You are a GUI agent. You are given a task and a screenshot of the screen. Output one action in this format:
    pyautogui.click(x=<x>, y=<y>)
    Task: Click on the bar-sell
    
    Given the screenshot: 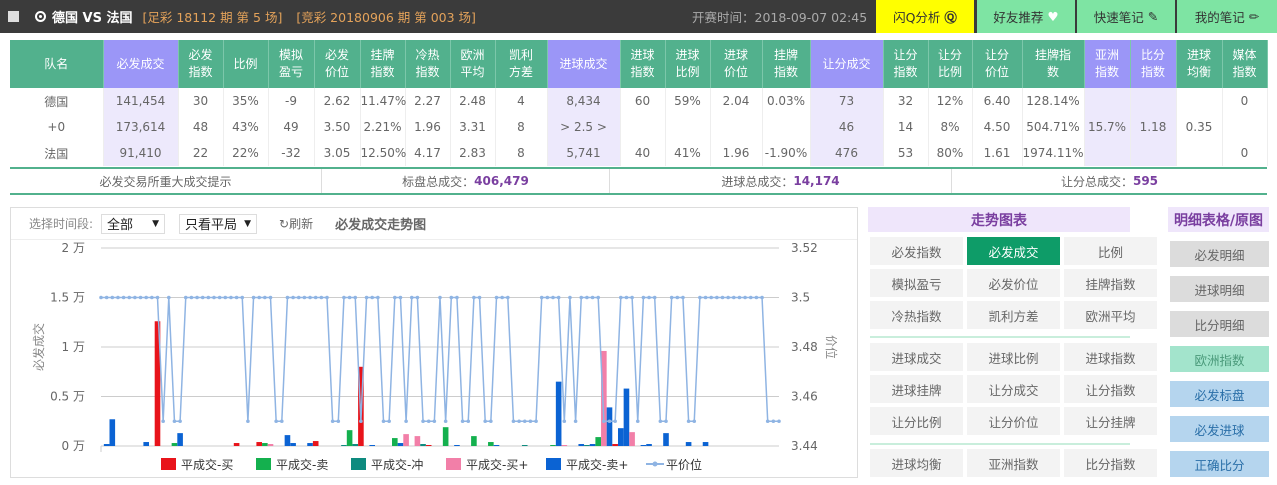 What is the action you would take?
    pyautogui.click(x=395, y=442)
    